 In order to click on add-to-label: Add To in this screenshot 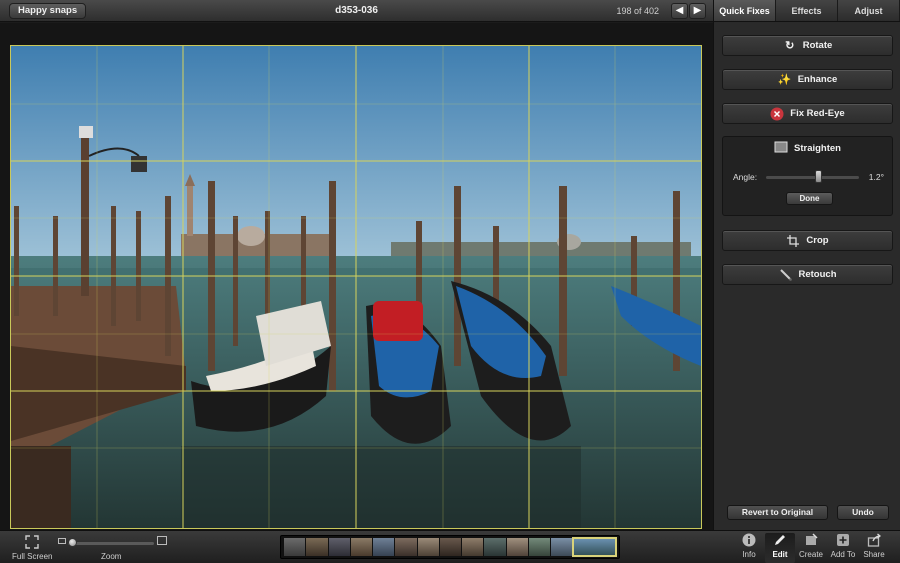, I will do `click(843, 554)`.